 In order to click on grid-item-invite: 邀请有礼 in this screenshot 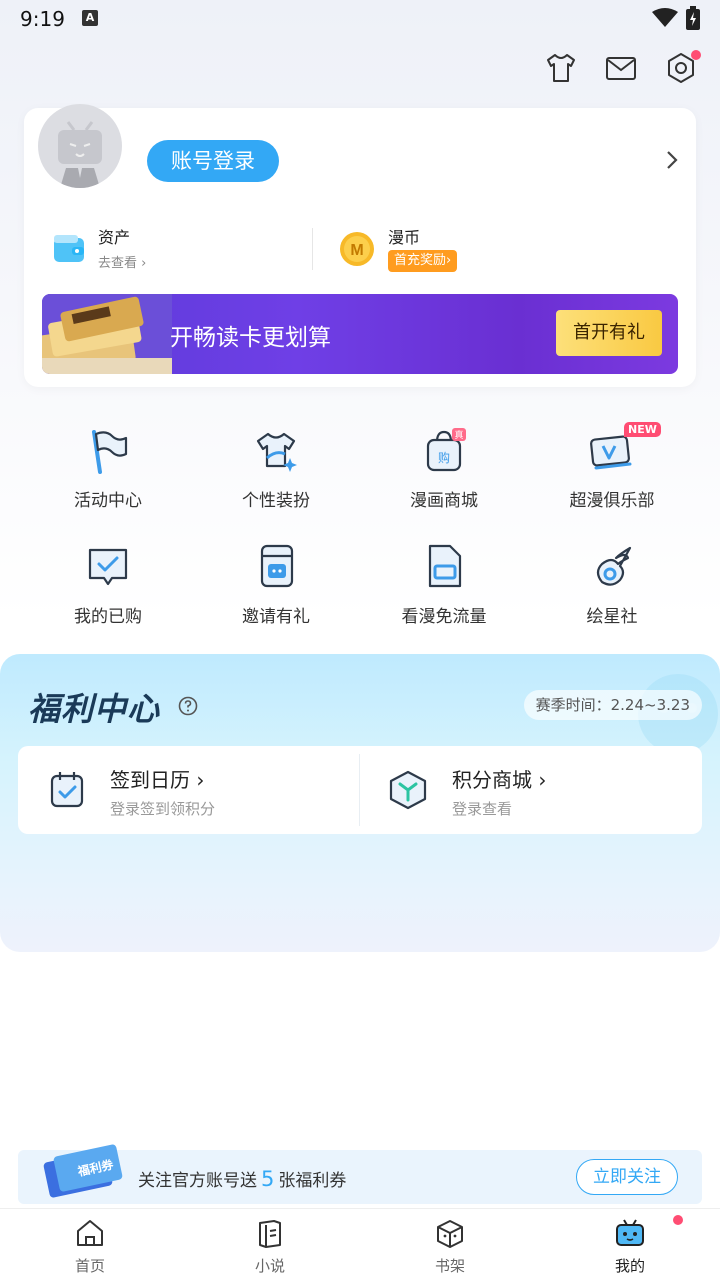, I will do `click(276, 594)`.